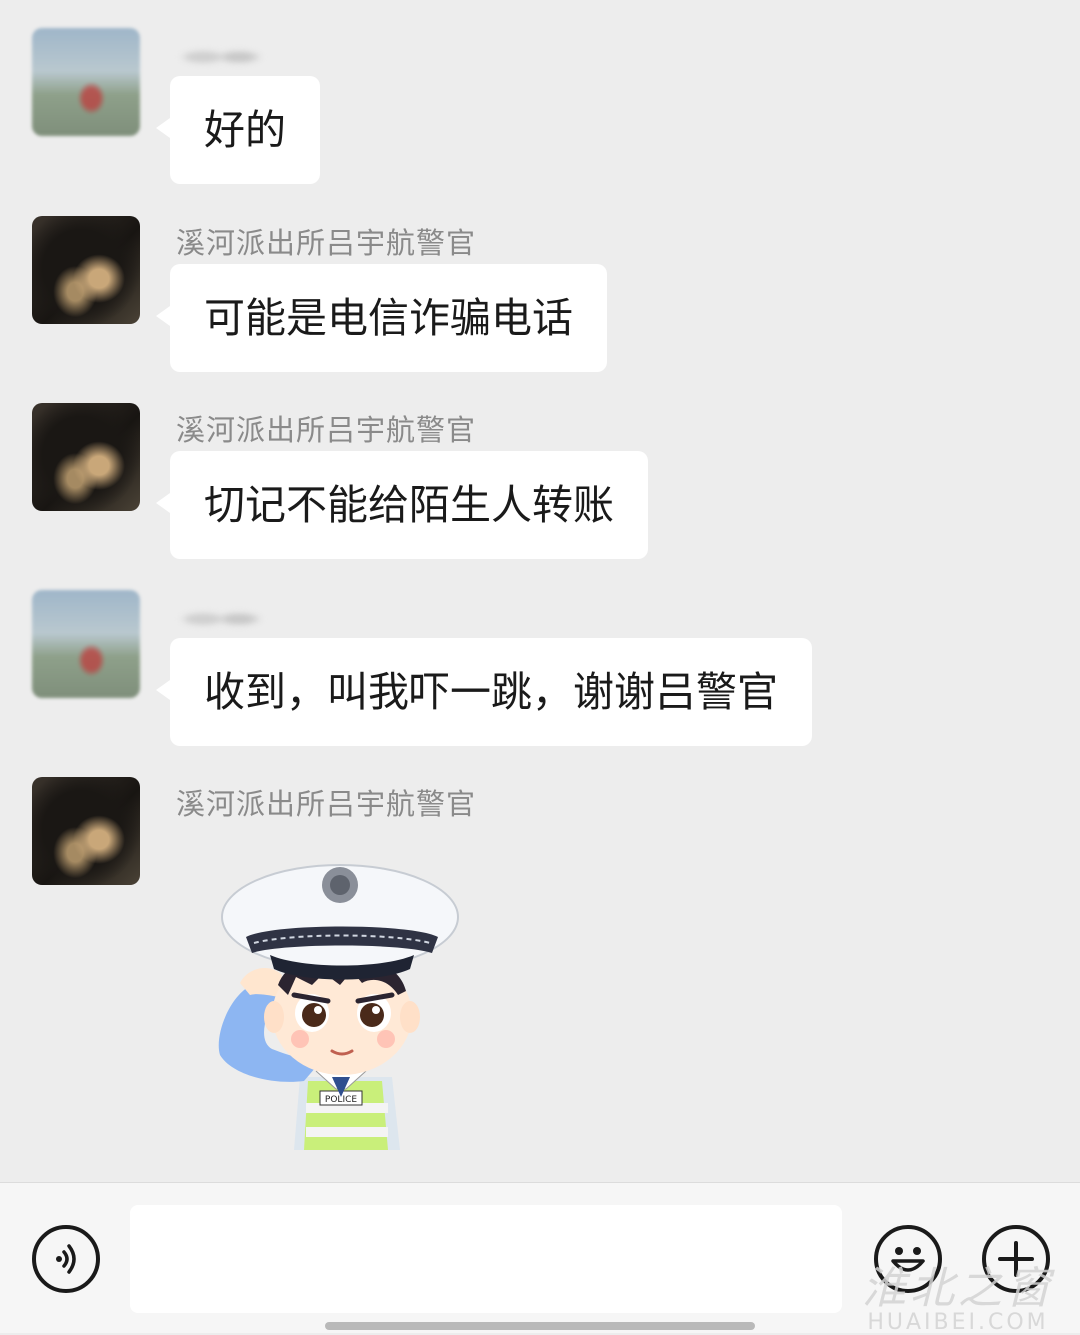 This screenshot has height=1335, width=1080. What do you see at coordinates (486, 1259) in the screenshot?
I see `message-input` at bounding box center [486, 1259].